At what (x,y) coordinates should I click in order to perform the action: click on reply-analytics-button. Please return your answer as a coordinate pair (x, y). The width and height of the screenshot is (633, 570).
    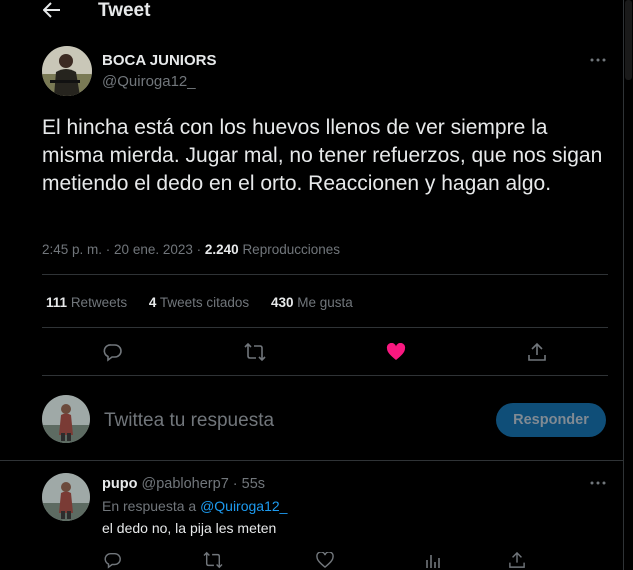
    Looking at the image, I should click on (433, 559).